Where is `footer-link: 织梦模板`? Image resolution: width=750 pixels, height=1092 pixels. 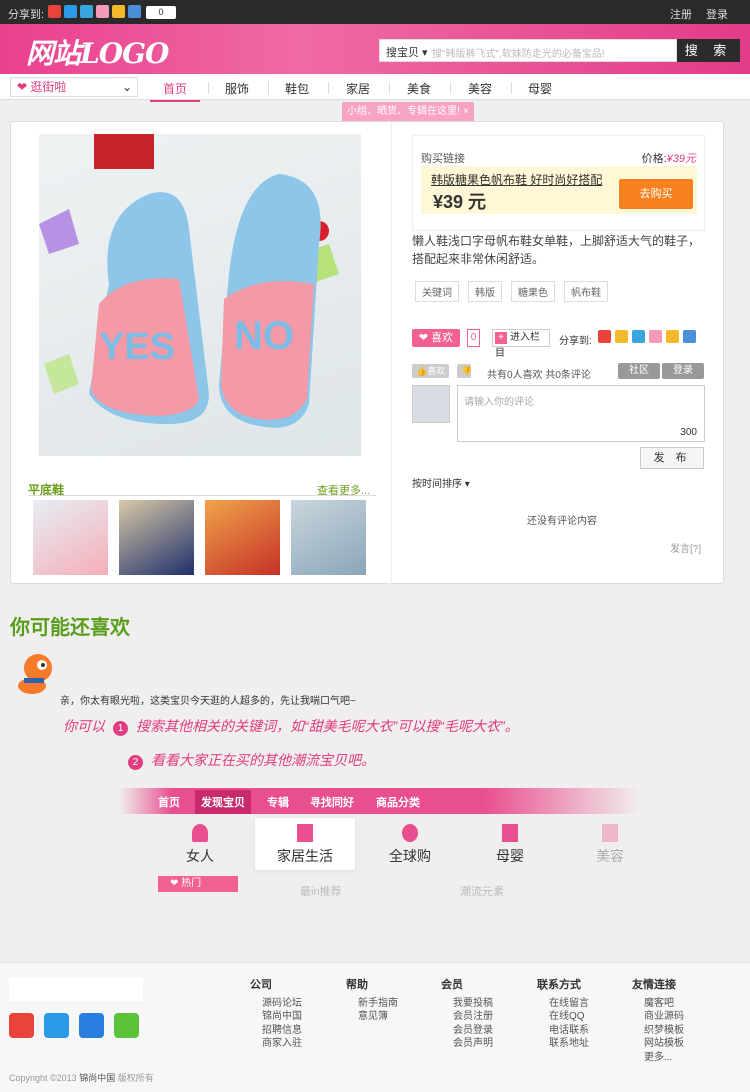
footer-link: 织梦模板 is located at coordinates (664, 1031).